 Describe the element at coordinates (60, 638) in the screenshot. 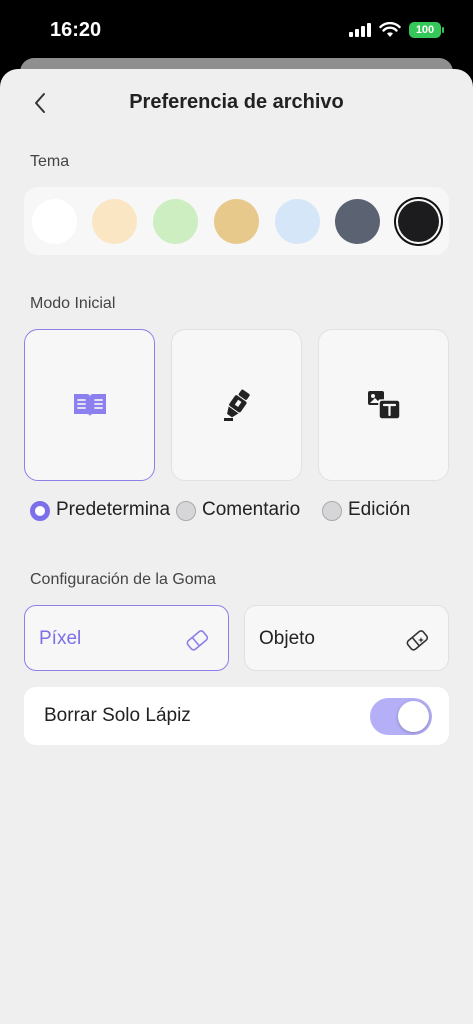

I see `eraser-option-pixel-label: Píxel` at that location.